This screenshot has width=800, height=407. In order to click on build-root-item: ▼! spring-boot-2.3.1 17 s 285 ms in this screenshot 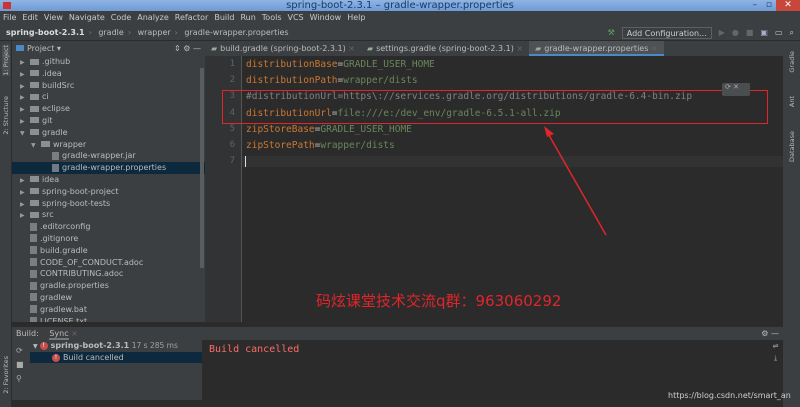, I will do `click(116, 346)`.